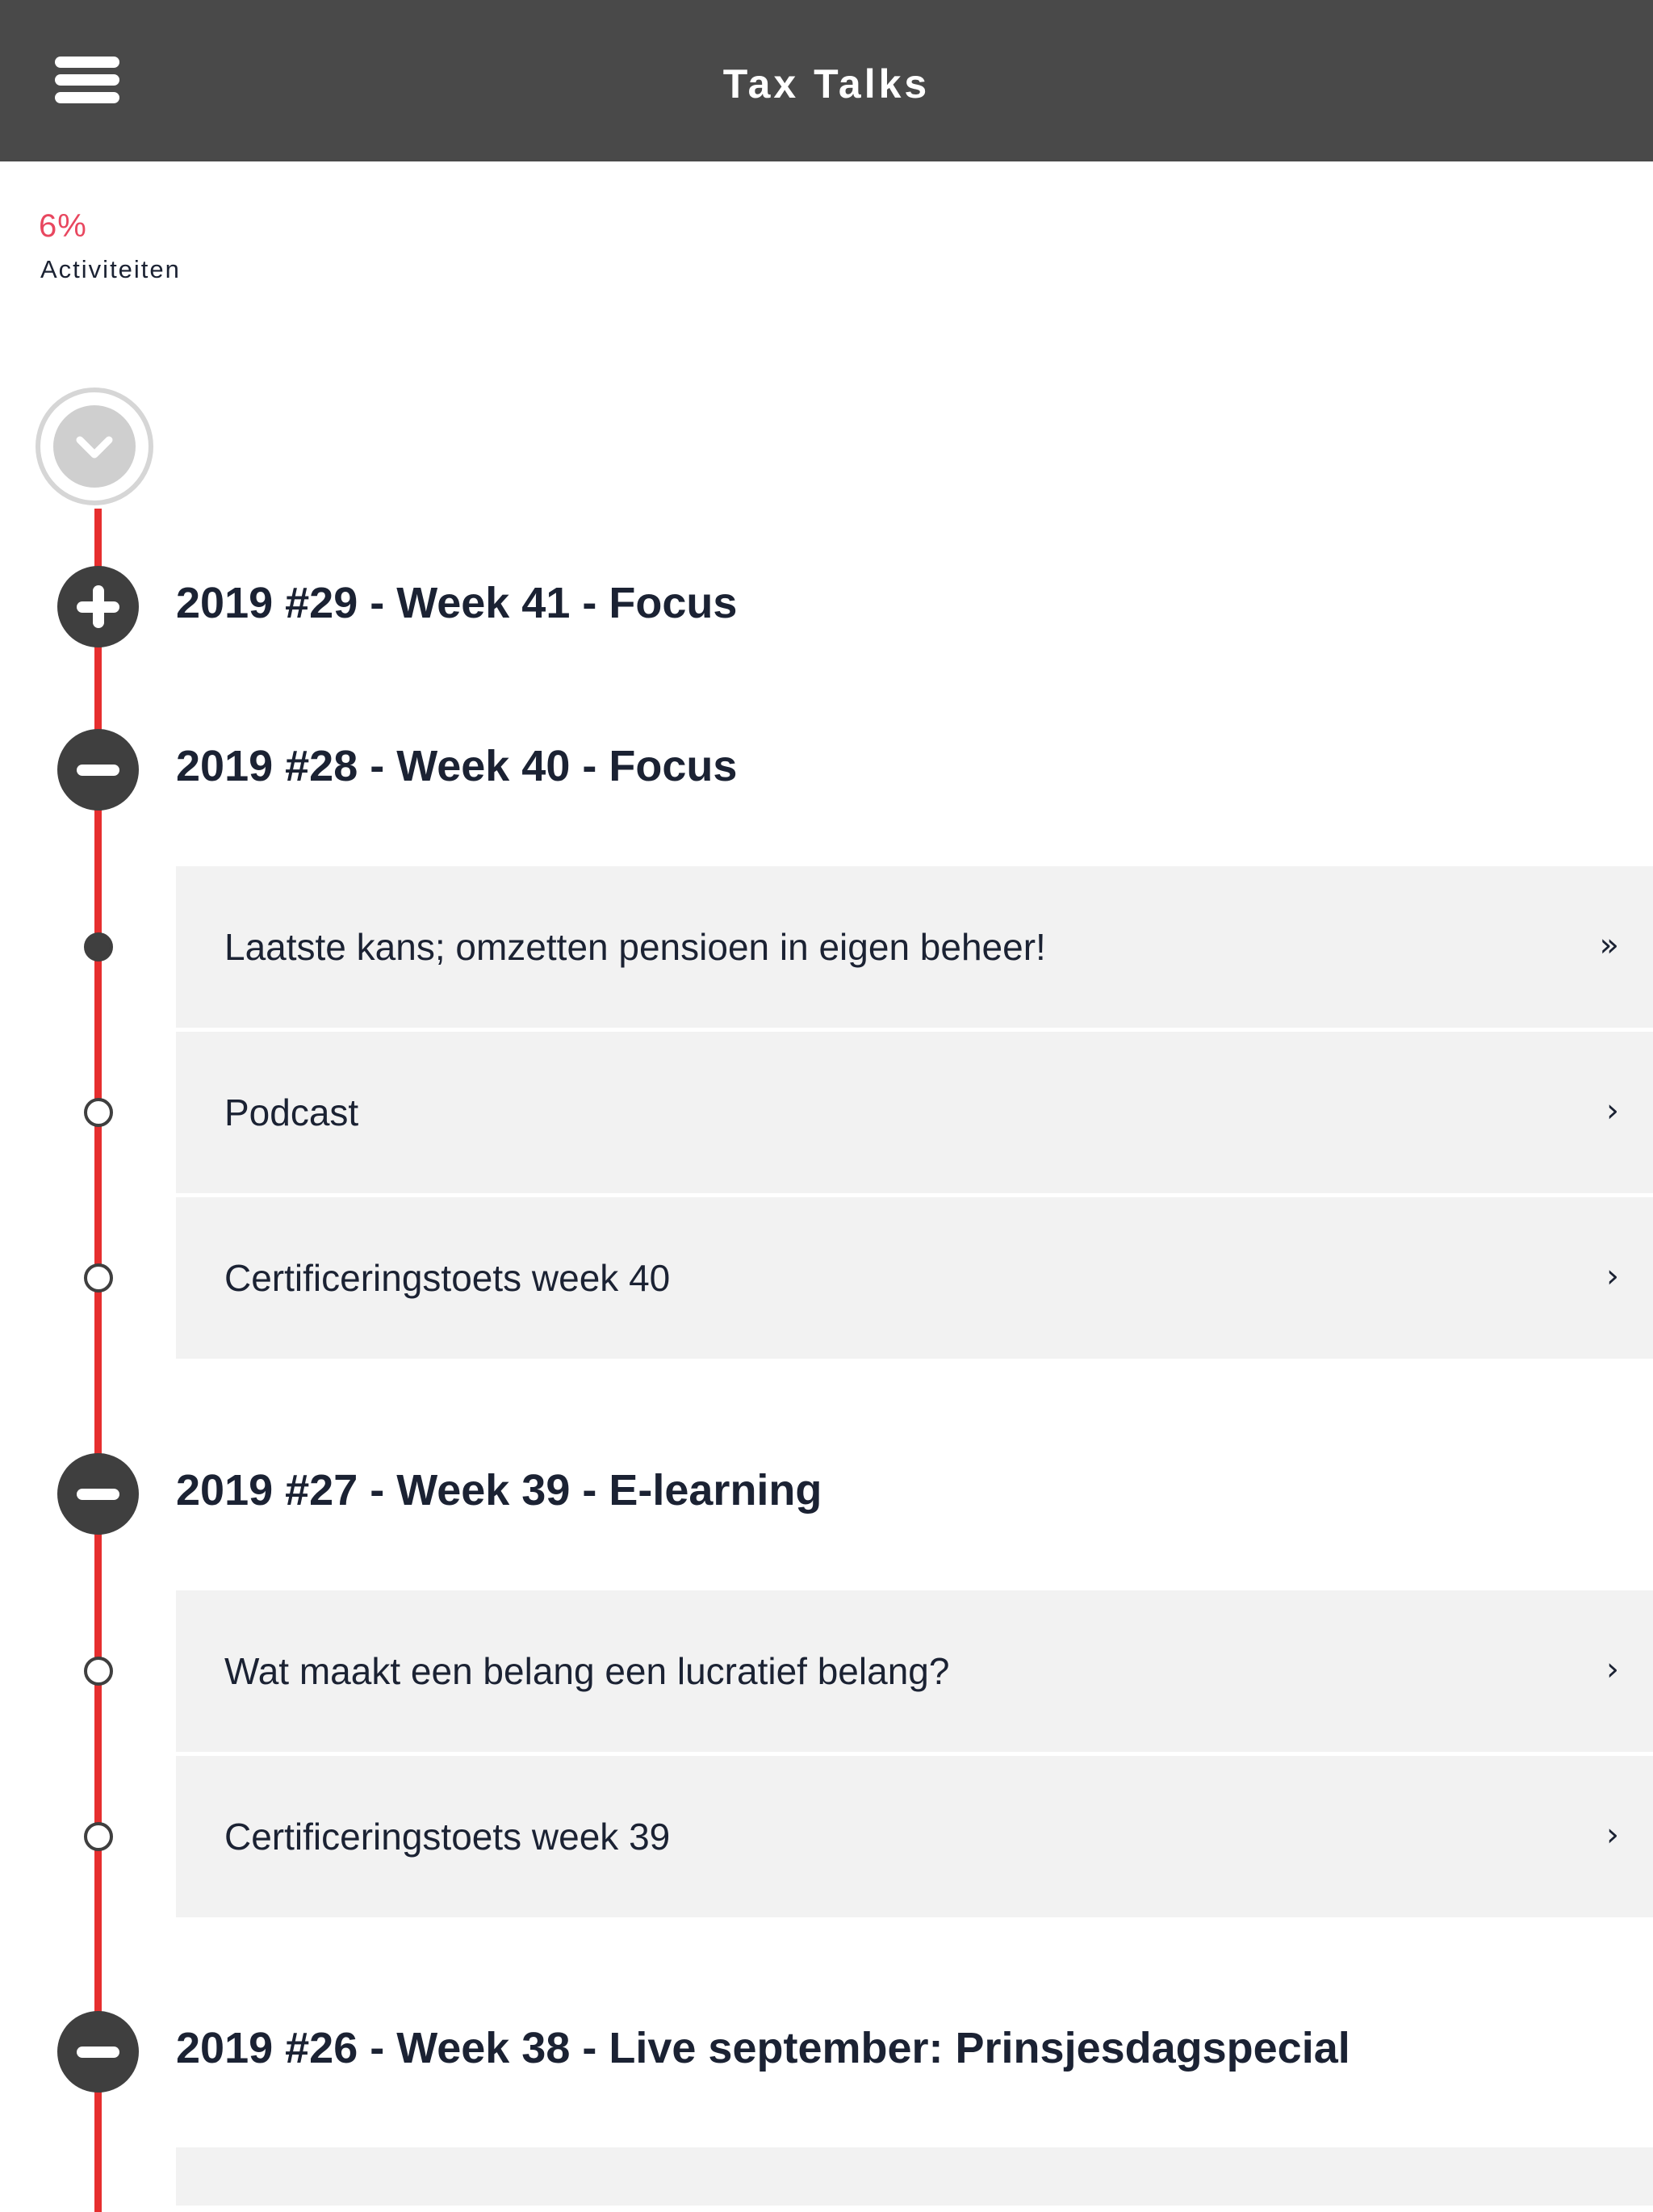 The image size is (1653, 2212). I want to click on app-header: Tax Talks, so click(826, 80).